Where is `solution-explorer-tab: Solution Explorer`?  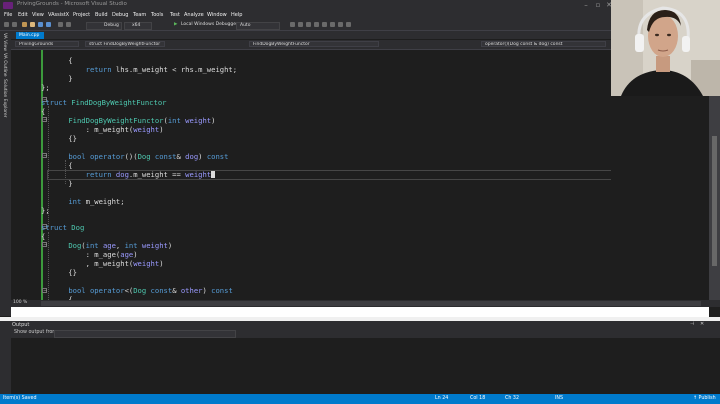
solution-explorer-tab: Solution Explorer is located at coordinates (4, 98).